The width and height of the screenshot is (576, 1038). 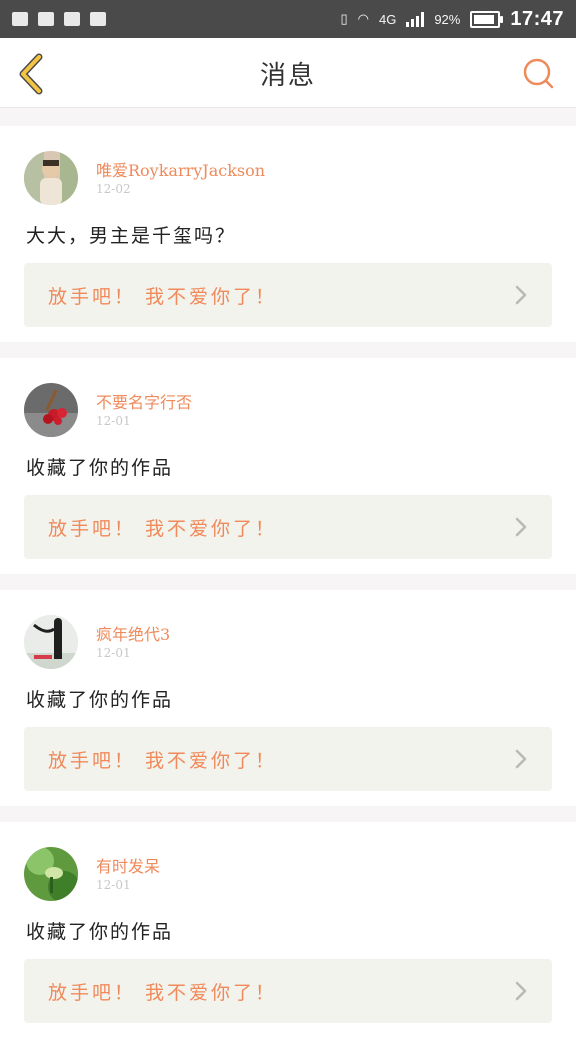 What do you see at coordinates (387, 19) in the screenshot?
I see `network-type: 4G` at bounding box center [387, 19].